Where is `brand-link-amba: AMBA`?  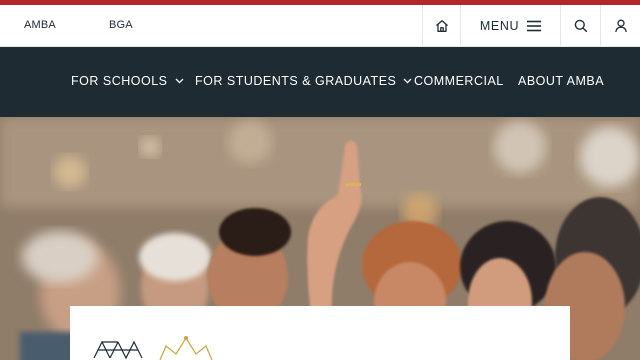
brand-link-amba: AMBA is located at coordinates (40, 25).